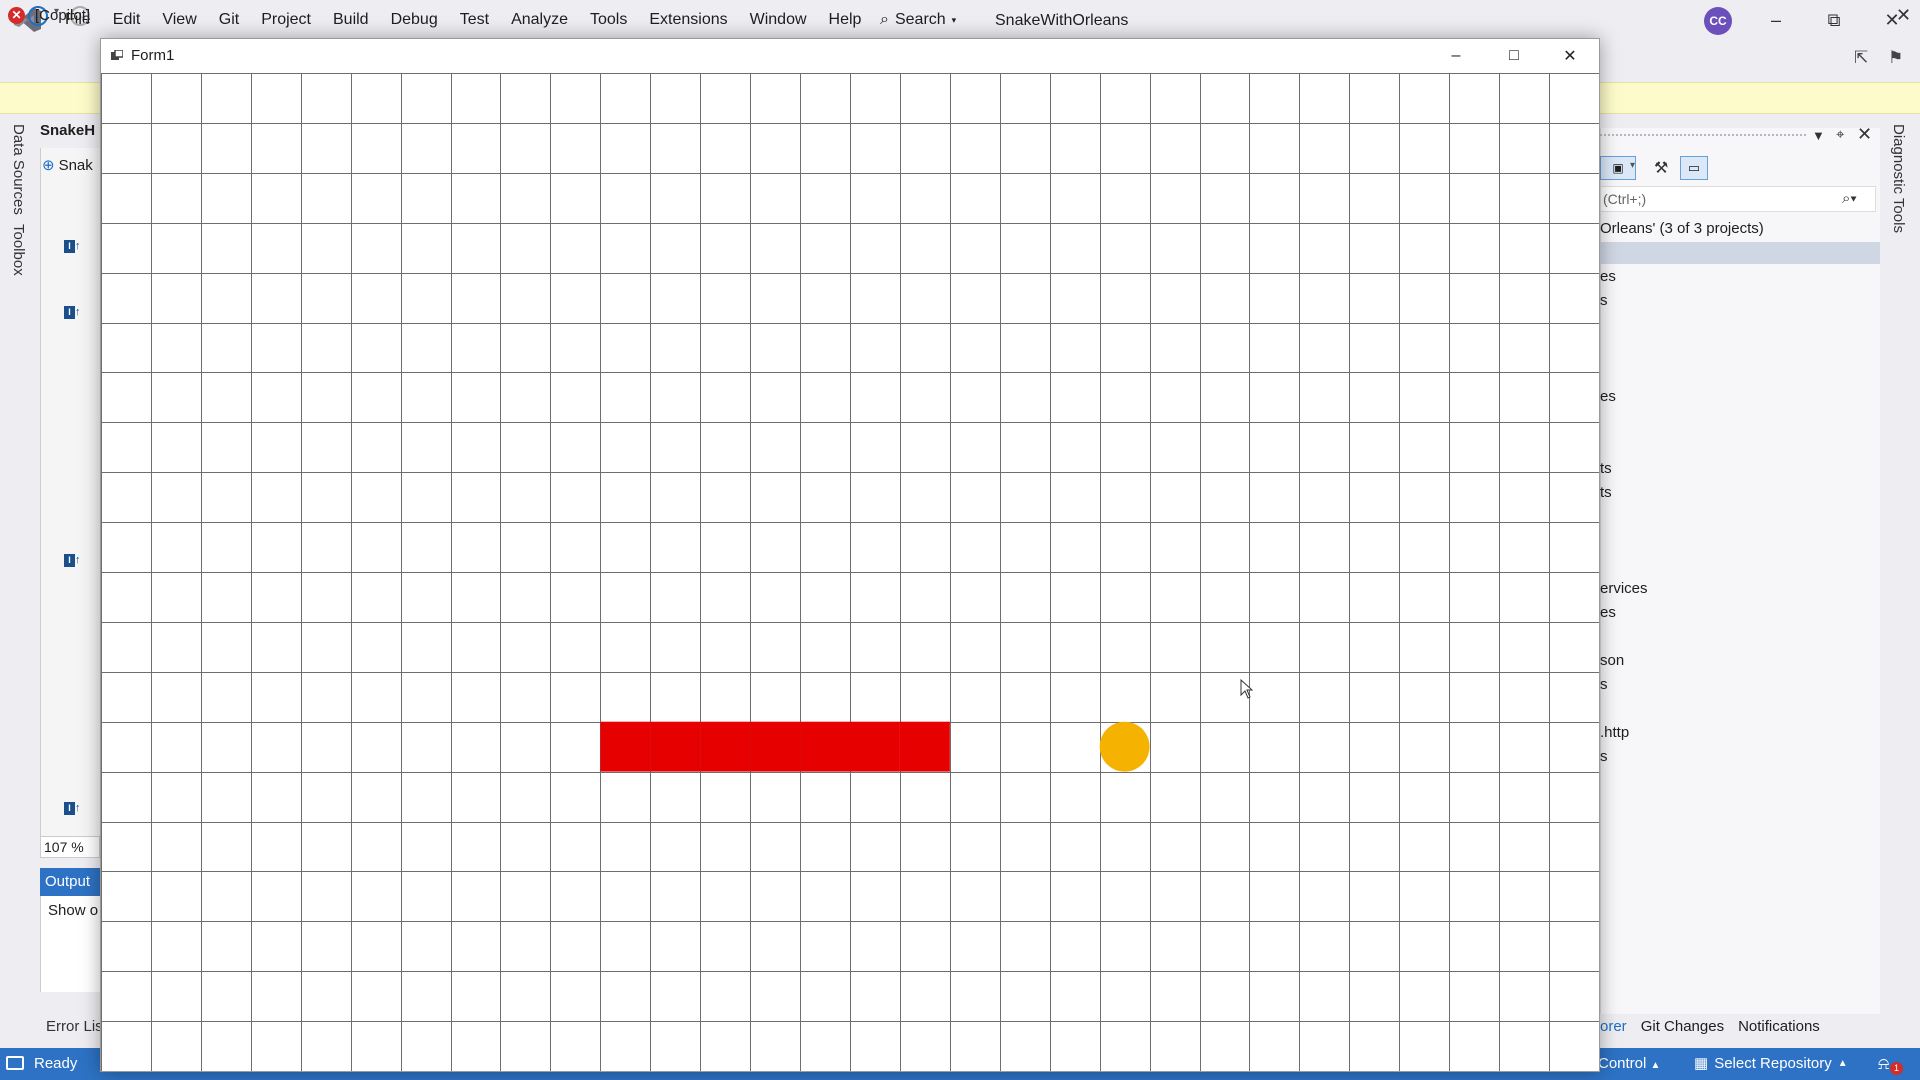 This screenshot has height=1080, width=1920. Describe the element at coordinates (286, 20) in the screenshot. I see `menu-project: Project` at that location.